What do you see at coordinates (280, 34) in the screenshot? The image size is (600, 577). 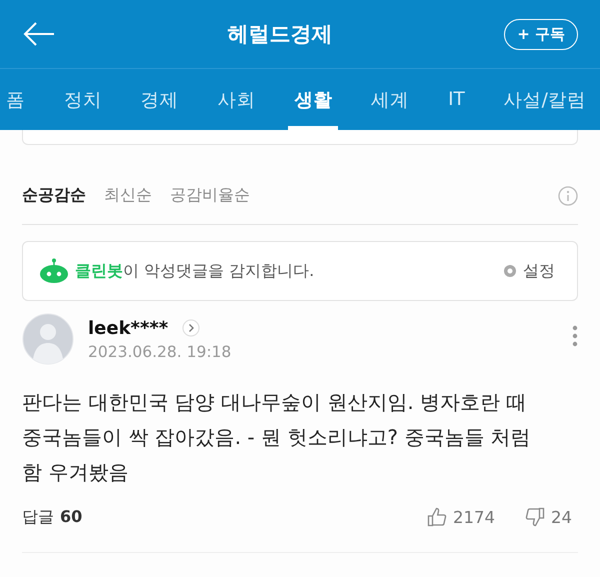 I see `channel-title: 헤럴드경제` at bounding box center [280, 34].